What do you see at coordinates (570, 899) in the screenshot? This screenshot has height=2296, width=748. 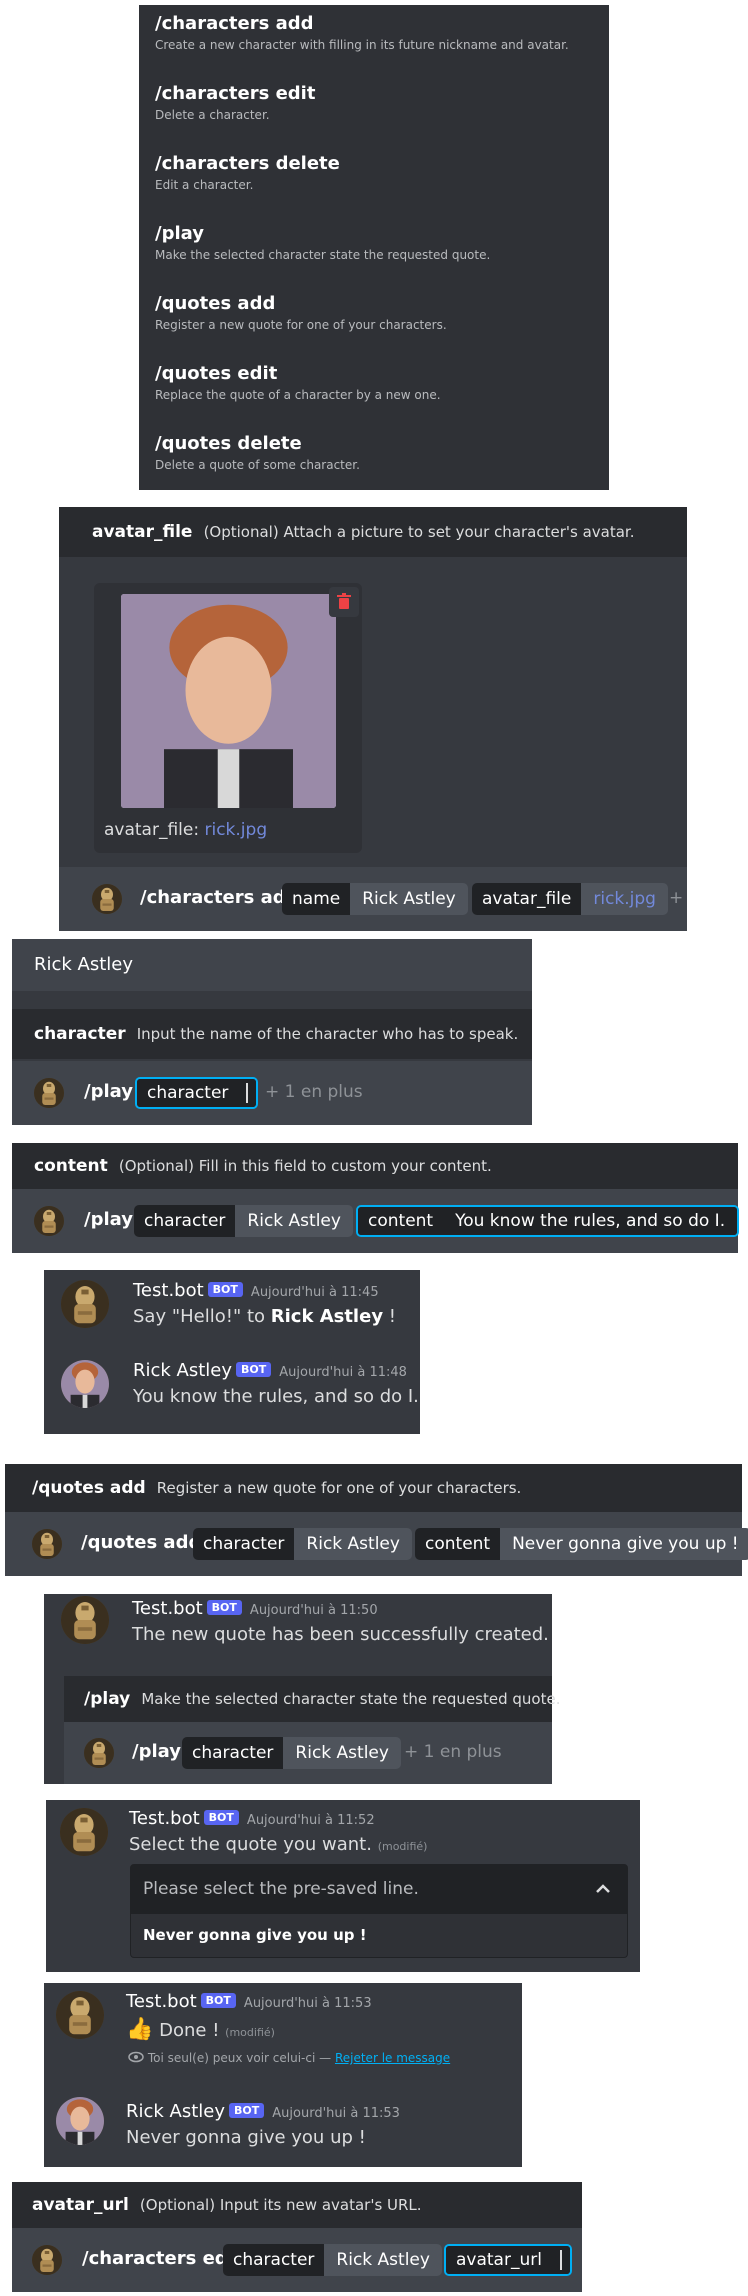 I see `chip-avatar-file: avatar_file rick.jpg` at bounding box center [570, 899].